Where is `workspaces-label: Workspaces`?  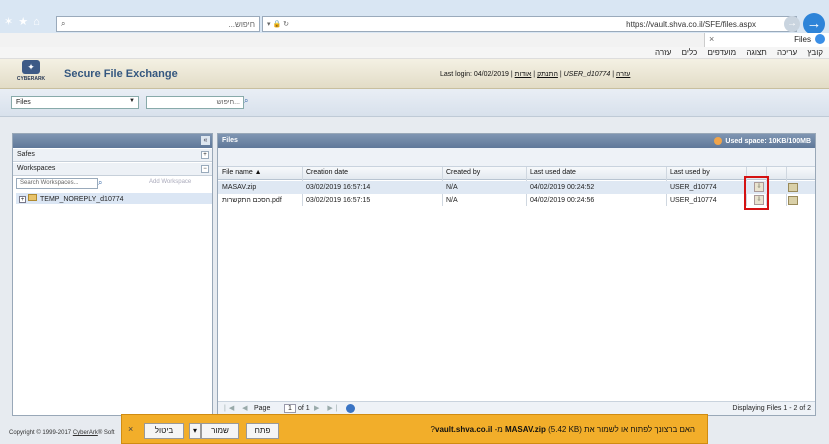
workspaces-label: Workspaces is located at coordinates (36, 168).